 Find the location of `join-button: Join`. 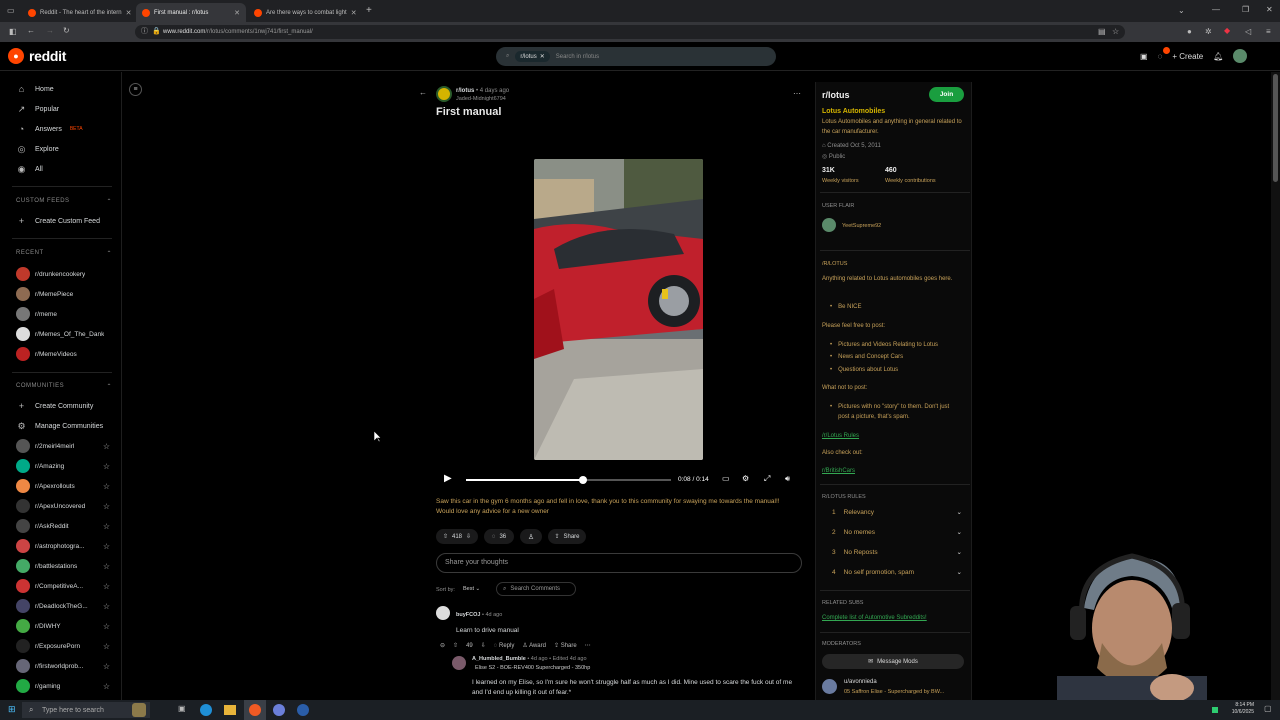

join-button: Join is located at coordinates (946, 94).